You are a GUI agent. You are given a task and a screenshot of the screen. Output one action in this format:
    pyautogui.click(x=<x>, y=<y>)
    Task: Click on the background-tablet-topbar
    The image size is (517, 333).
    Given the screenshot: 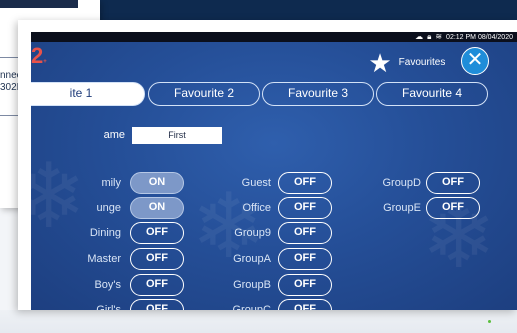 What is the action you would take?
    pyautogui.click(x=39, y=4)
    